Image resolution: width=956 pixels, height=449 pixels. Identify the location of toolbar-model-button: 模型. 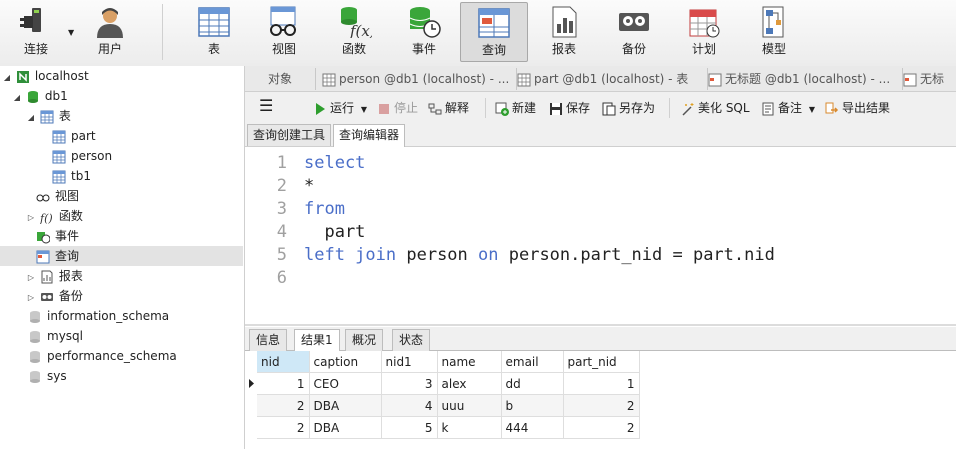
(774, 32).